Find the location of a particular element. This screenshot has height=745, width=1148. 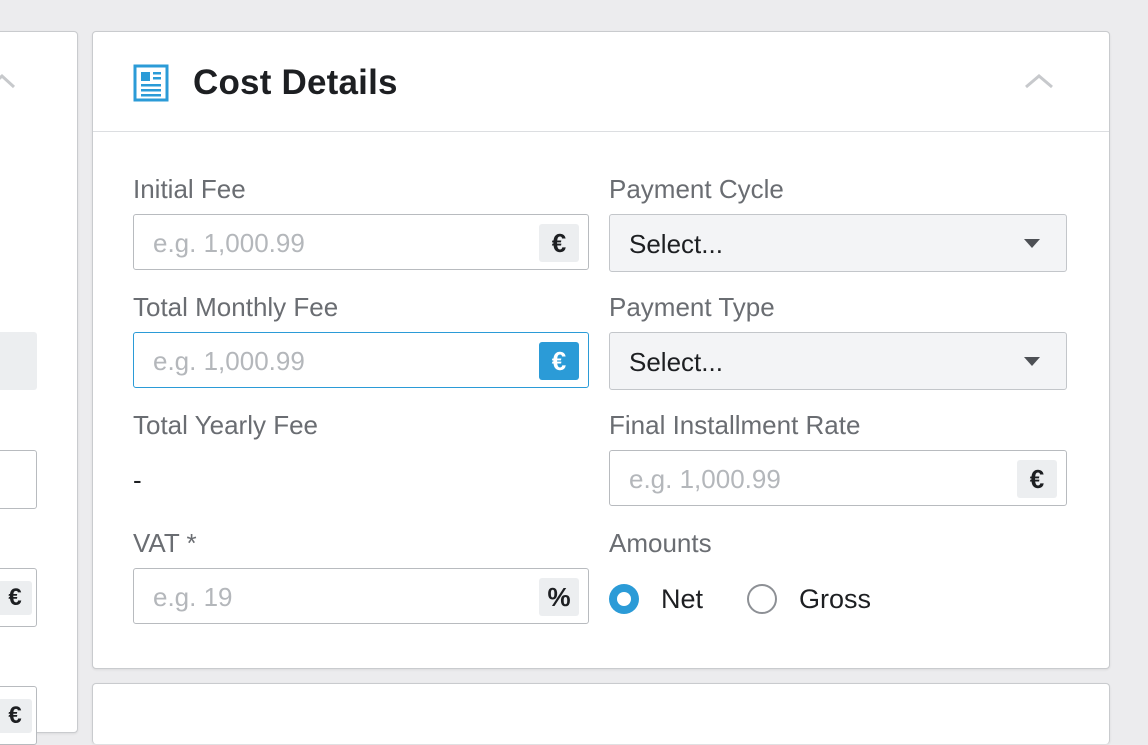

left-panel-amount-input-2: € is located at coordinates (18, 715).